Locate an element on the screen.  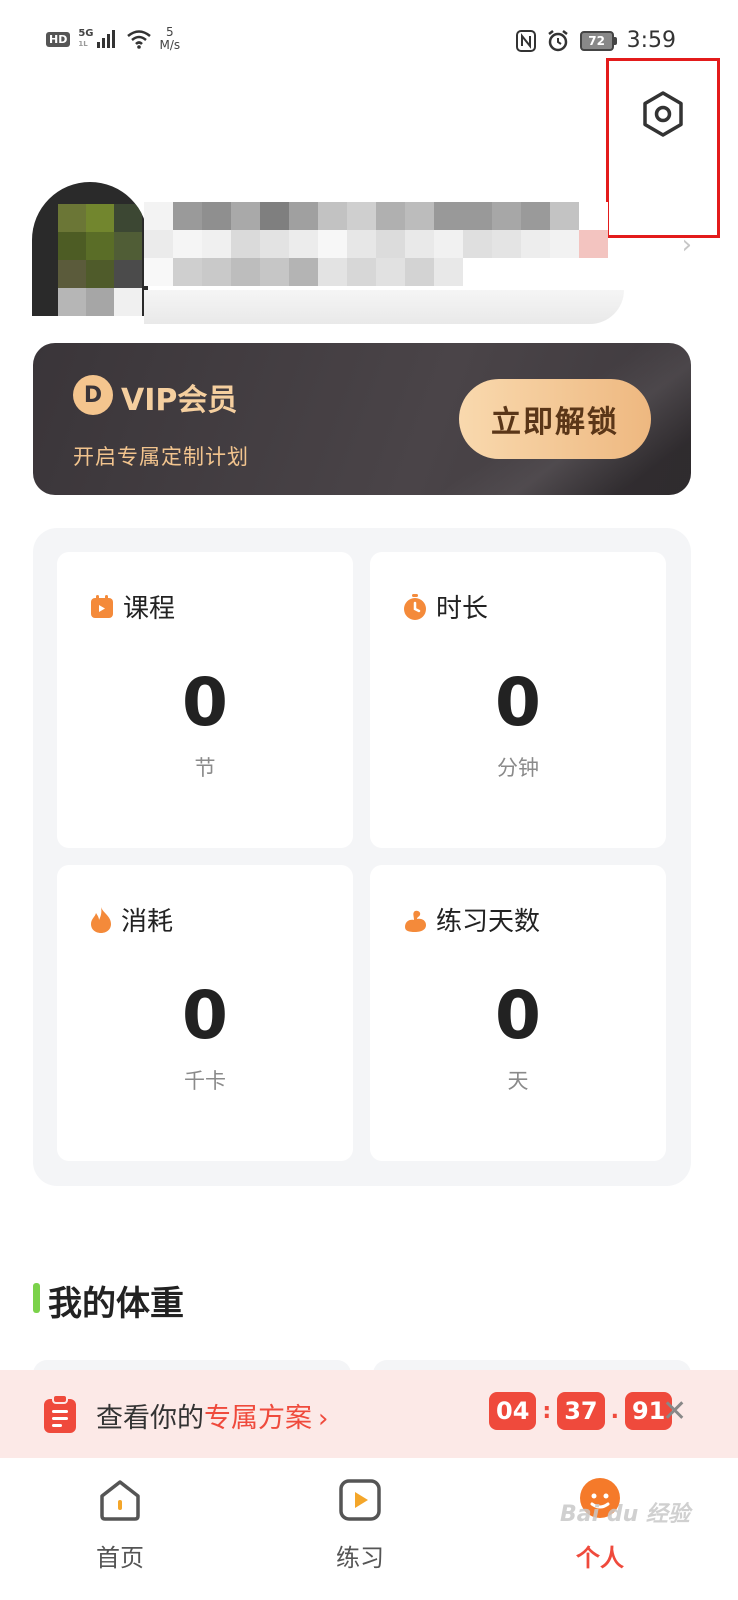
stat-label: 练习天数 is located at coordinates (488, 922).